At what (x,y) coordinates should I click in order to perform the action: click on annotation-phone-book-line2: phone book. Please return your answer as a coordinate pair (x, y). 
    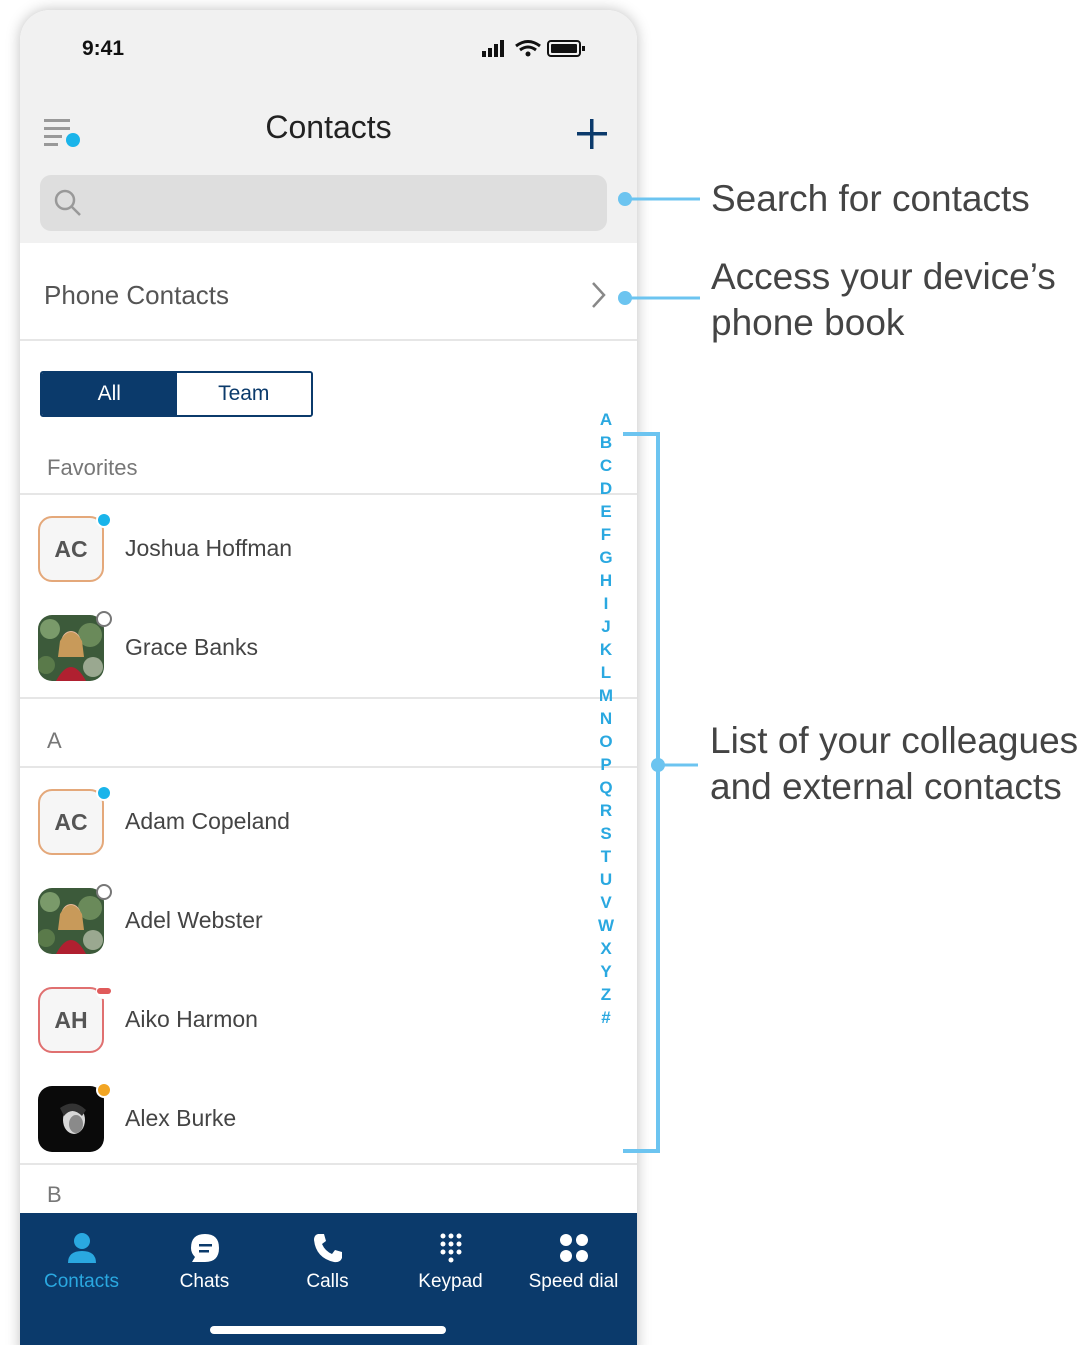
    Looking at the image, I should click on (808, 322).